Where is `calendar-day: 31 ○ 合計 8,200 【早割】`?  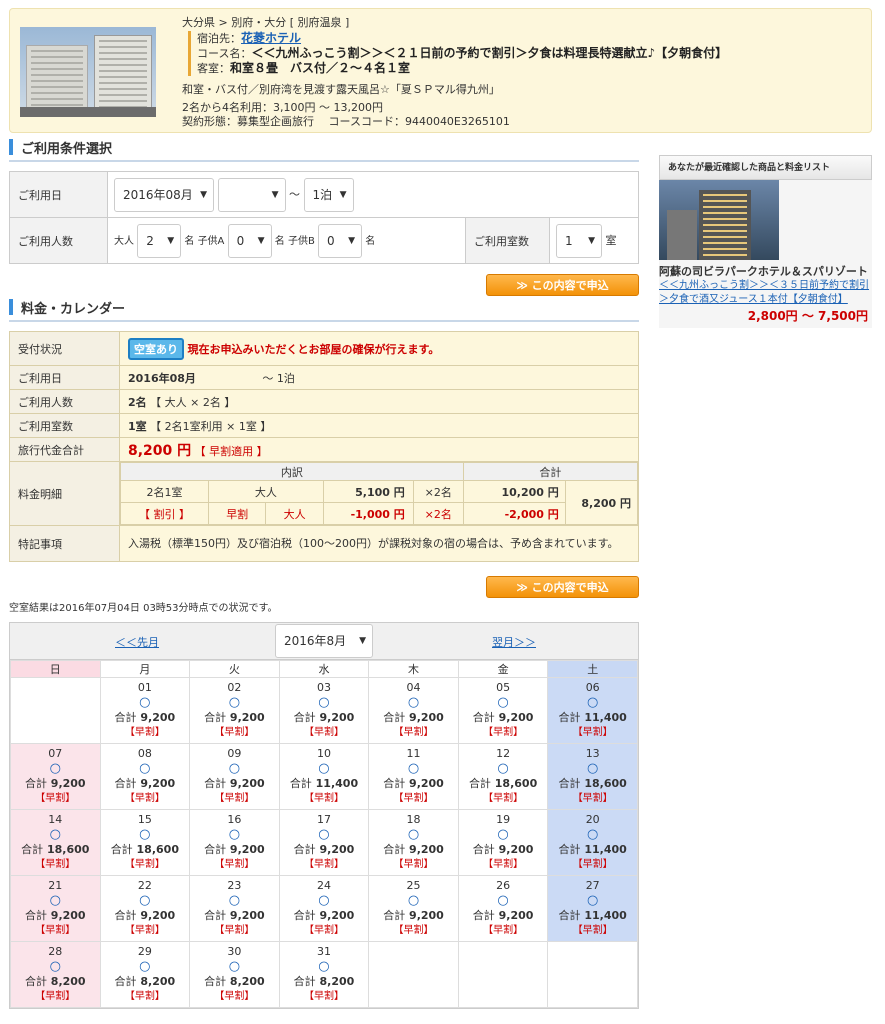
calendar-day: 31 ○ 合計 8,200 【早割】 is located at coordinates (324, 974).